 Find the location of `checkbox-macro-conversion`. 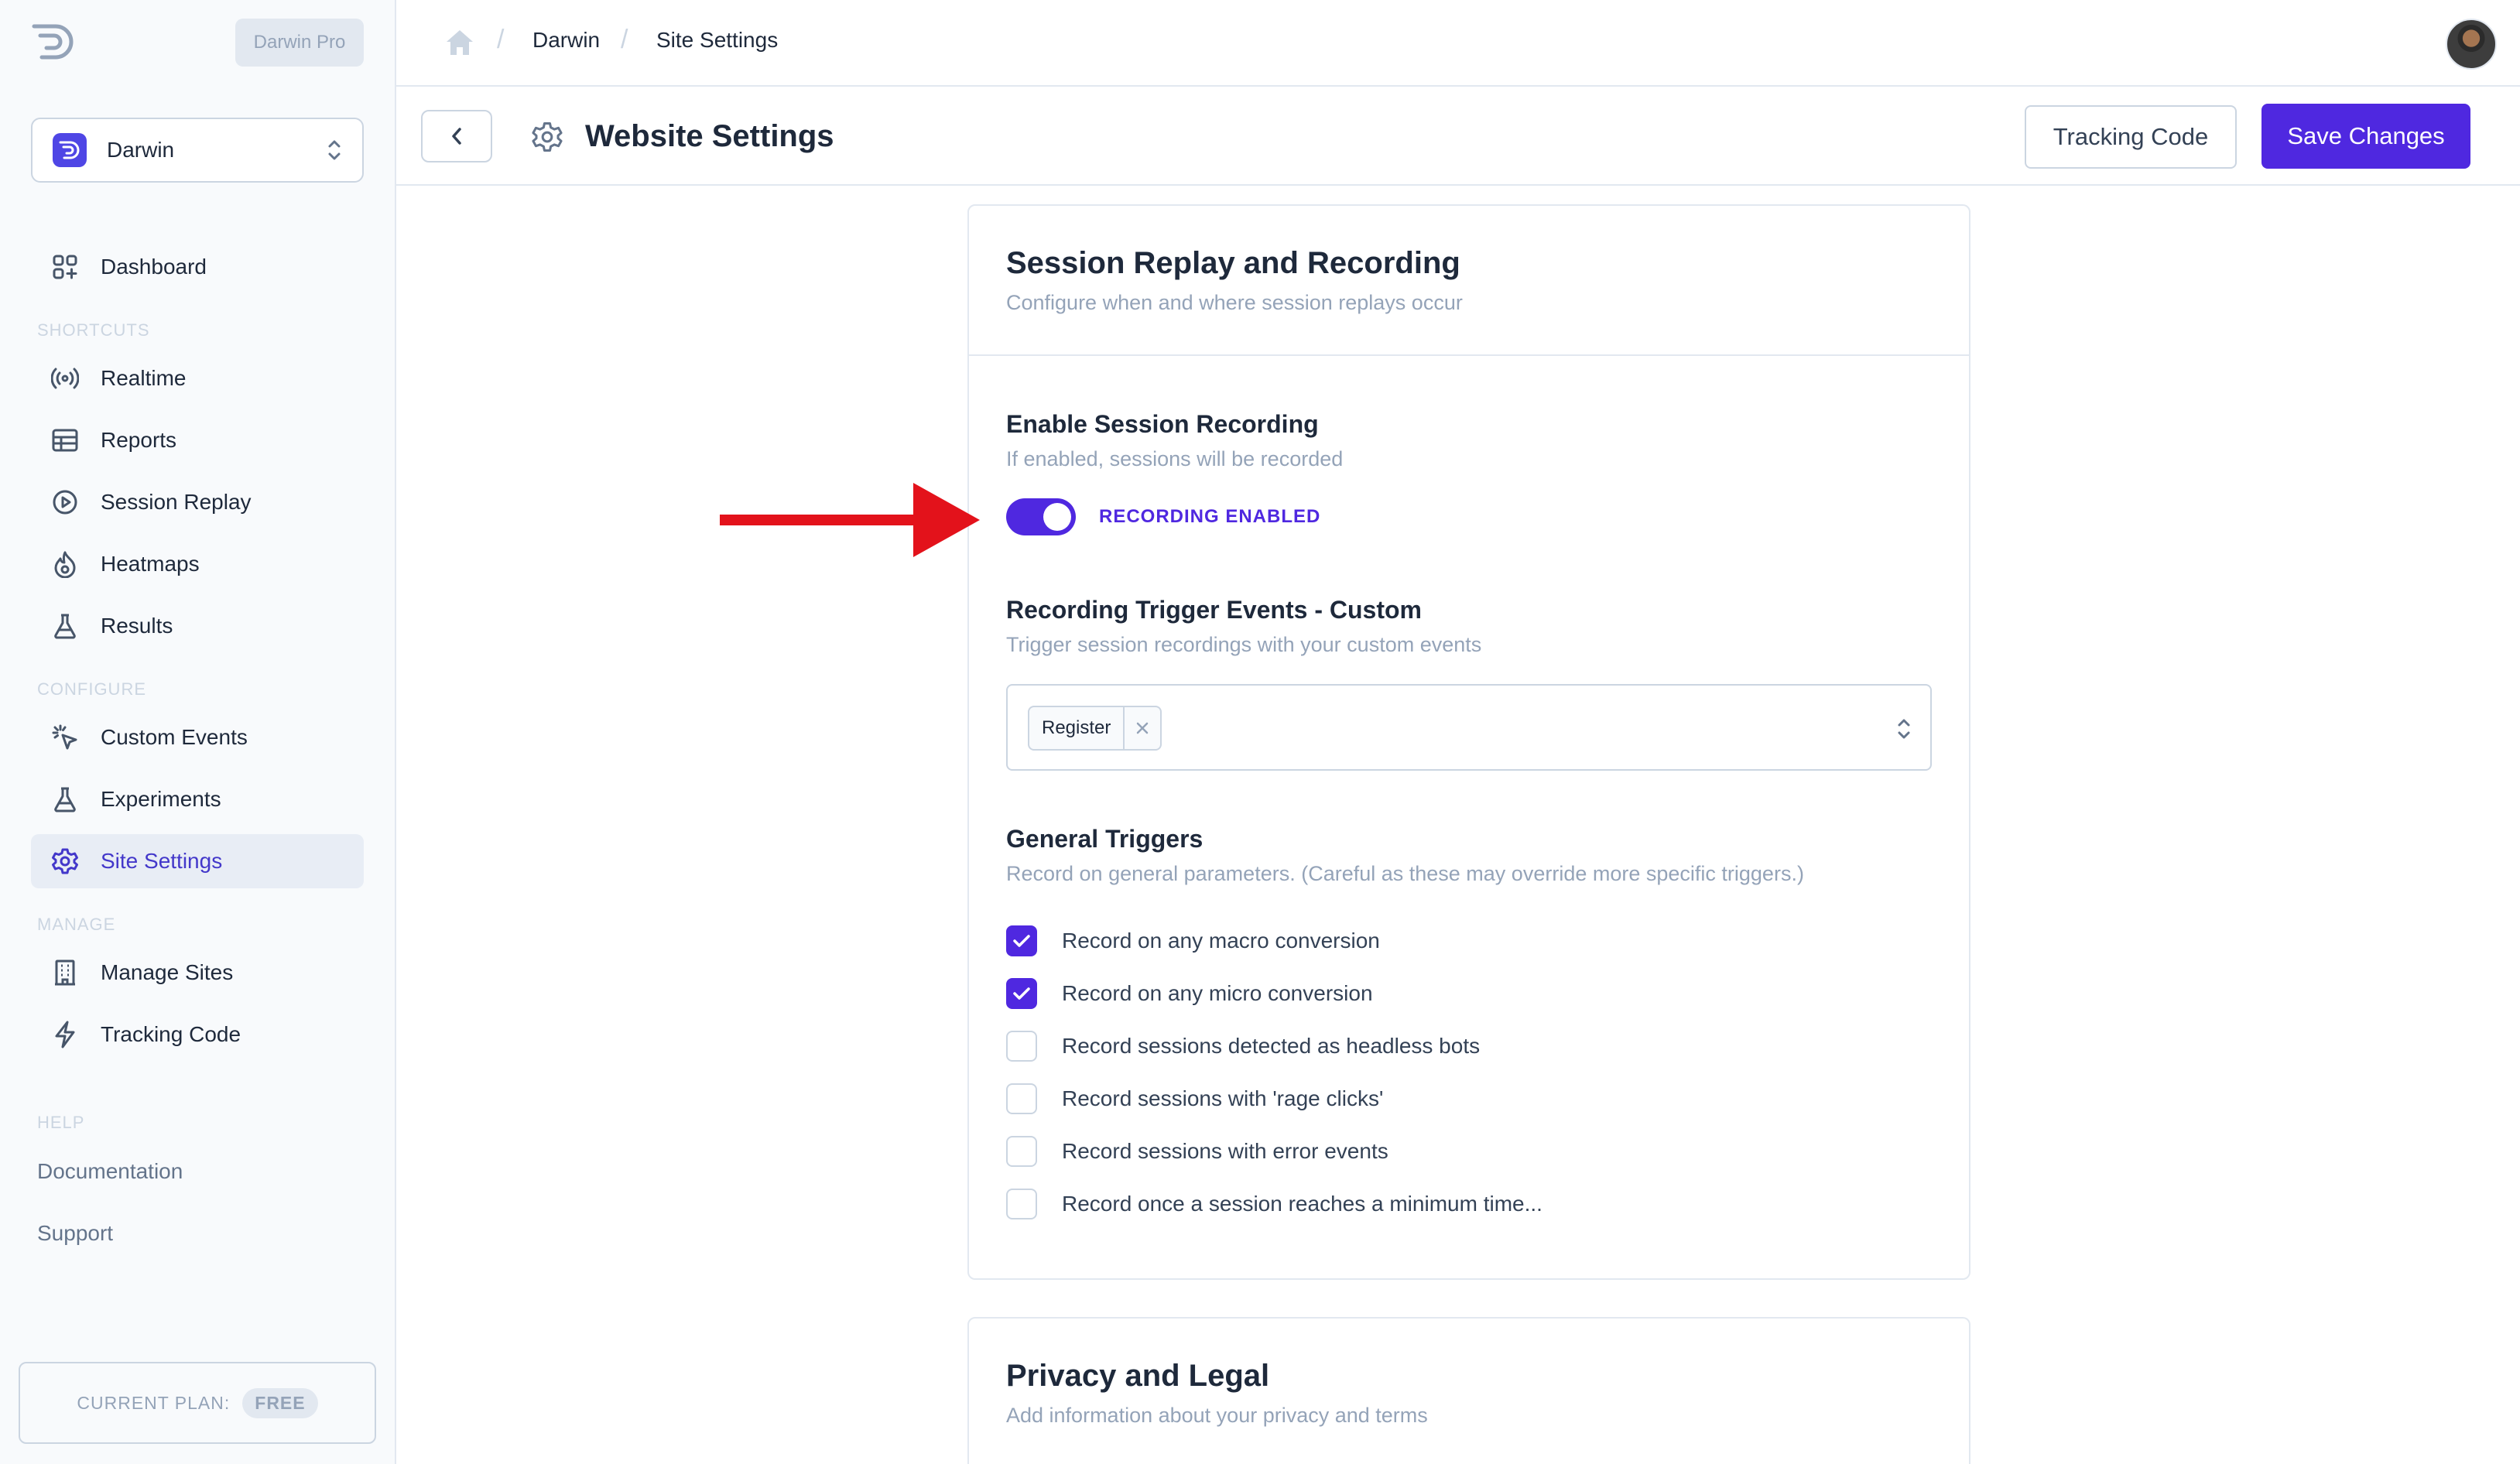

checkbox-macro-conversion is located at coordinates (1021, 940).